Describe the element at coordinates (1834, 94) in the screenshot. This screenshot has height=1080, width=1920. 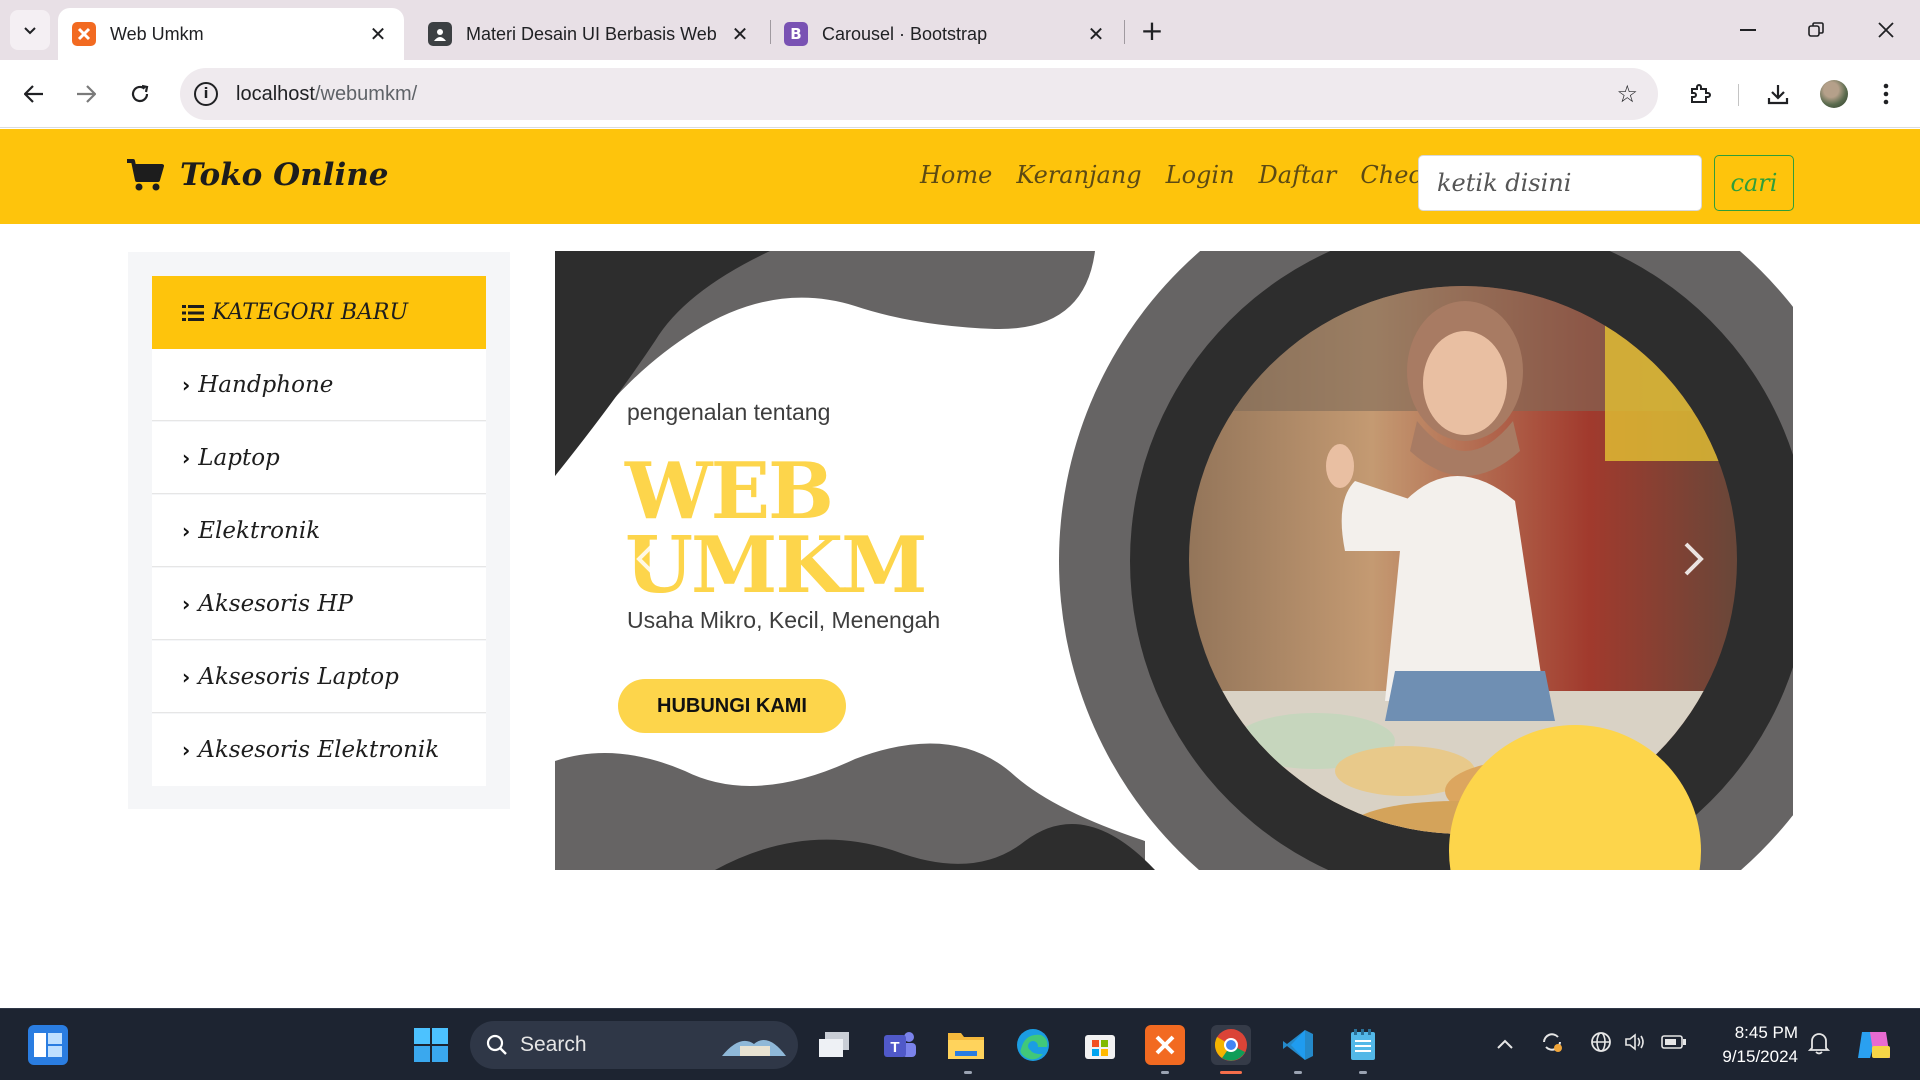
I see `profile-avatar` at that location.